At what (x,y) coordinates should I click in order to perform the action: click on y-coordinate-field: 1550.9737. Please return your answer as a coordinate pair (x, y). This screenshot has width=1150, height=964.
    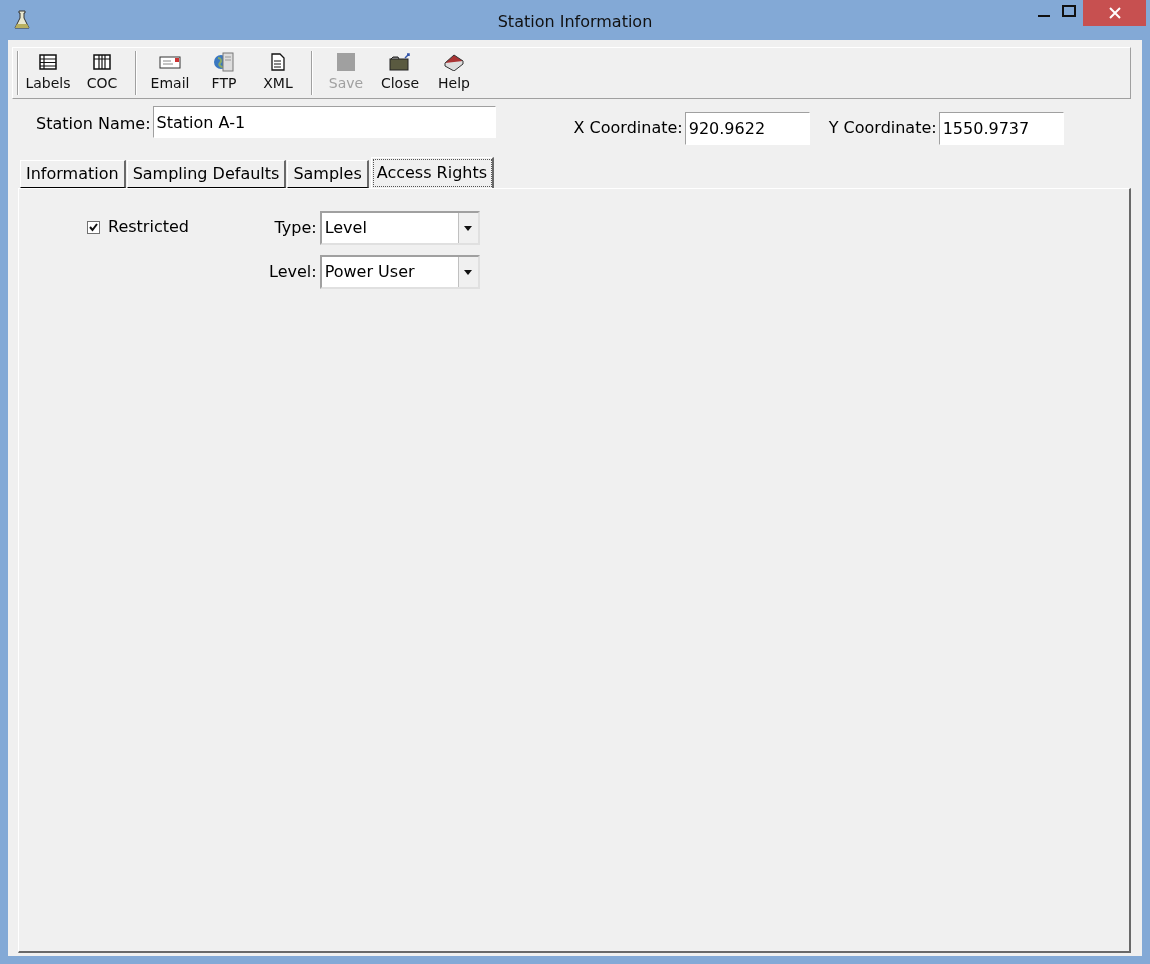
    Looking at the image, I should click on (1001, 128).